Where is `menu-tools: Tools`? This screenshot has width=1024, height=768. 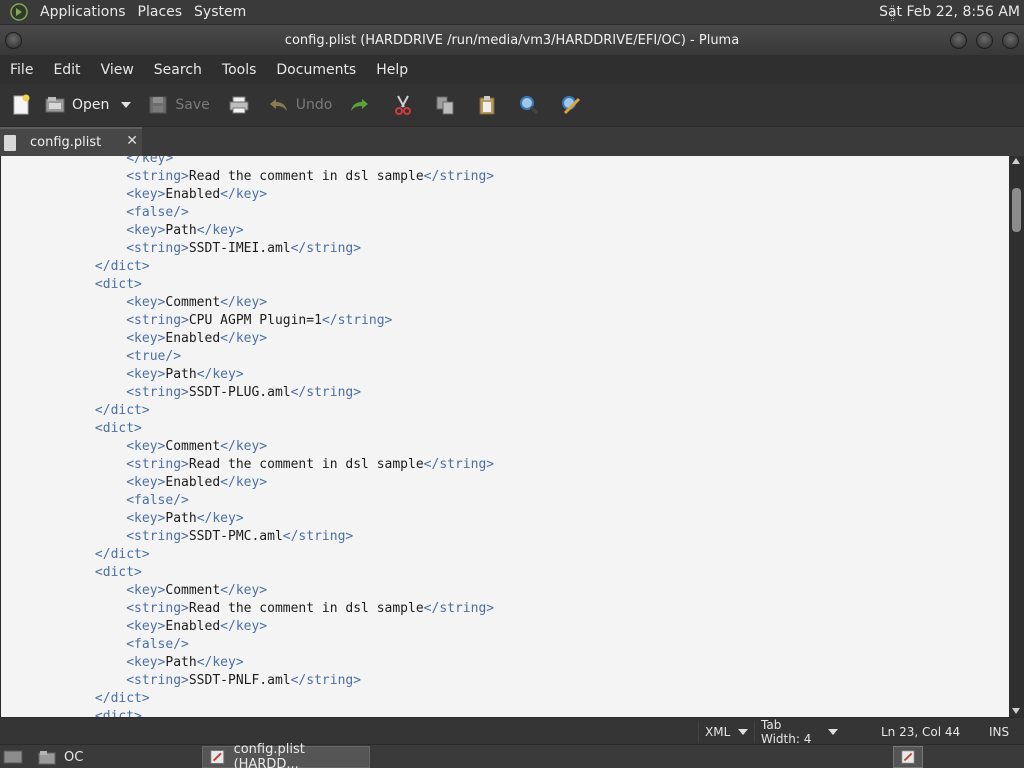
menu-tools: Tools is located at coordinates (239, 70).